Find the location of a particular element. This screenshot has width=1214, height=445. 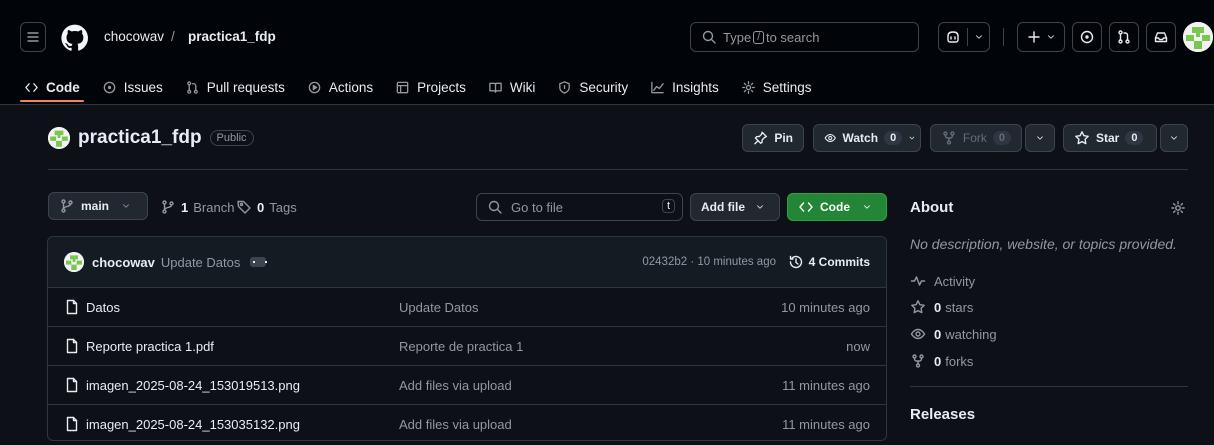

branches-link: 1 Branch is located at coordinates (197, 207).